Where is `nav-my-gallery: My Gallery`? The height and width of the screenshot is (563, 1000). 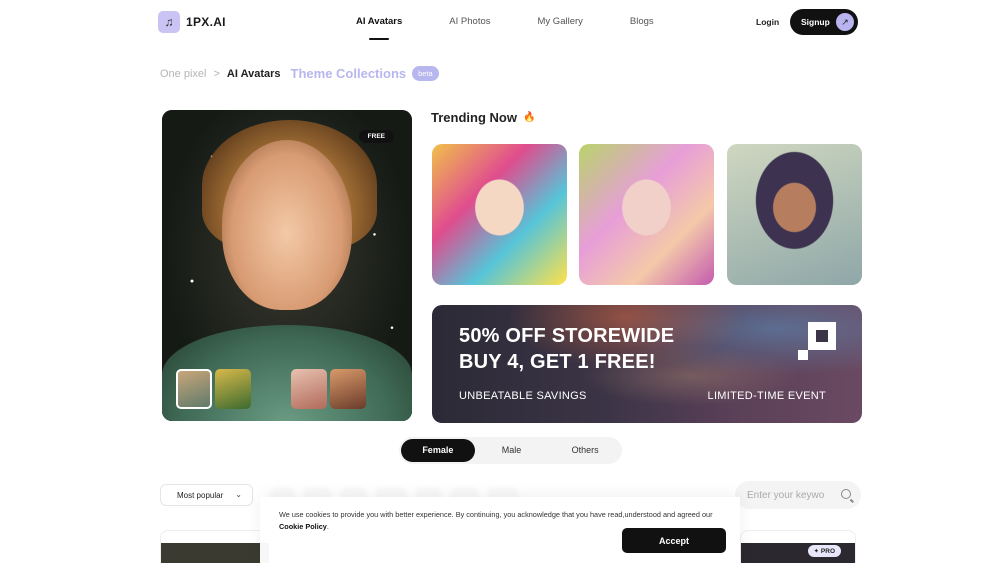 nav-my-gallery: My Gallery is located at coordinates (560, 21).